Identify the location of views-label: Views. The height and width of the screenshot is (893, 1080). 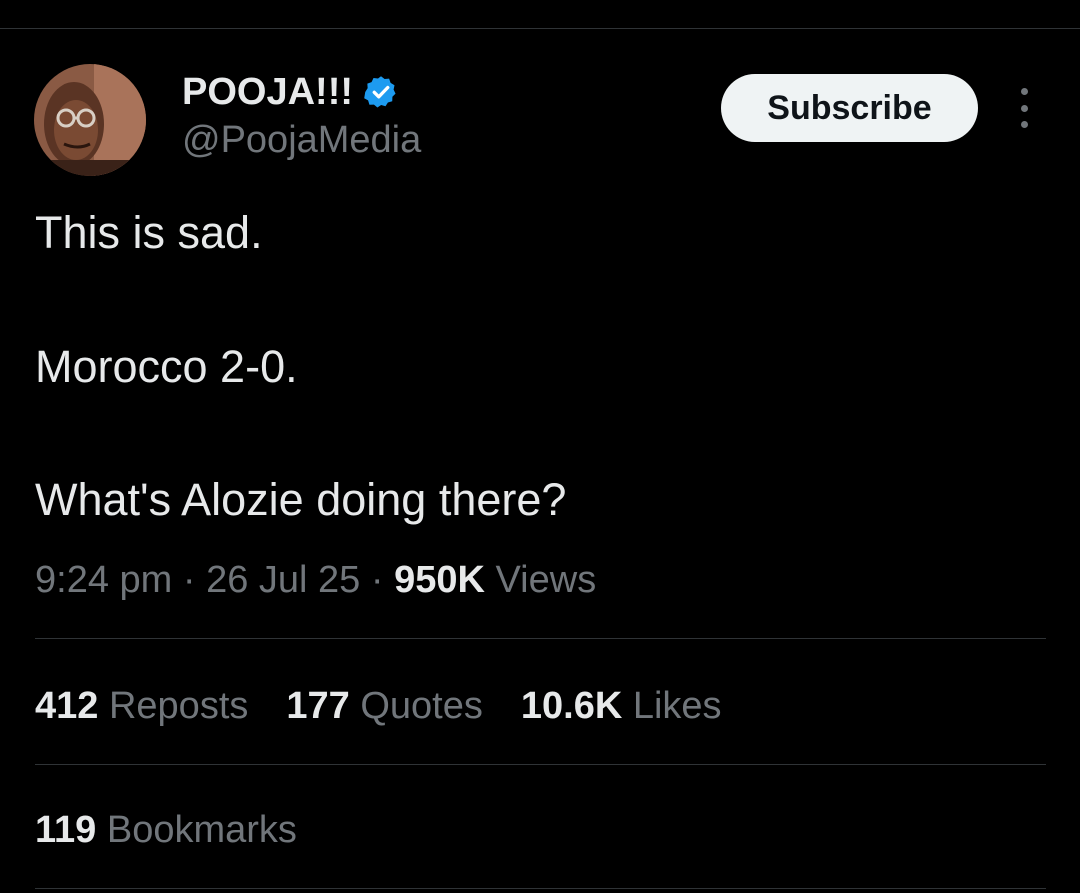
(546, 580).